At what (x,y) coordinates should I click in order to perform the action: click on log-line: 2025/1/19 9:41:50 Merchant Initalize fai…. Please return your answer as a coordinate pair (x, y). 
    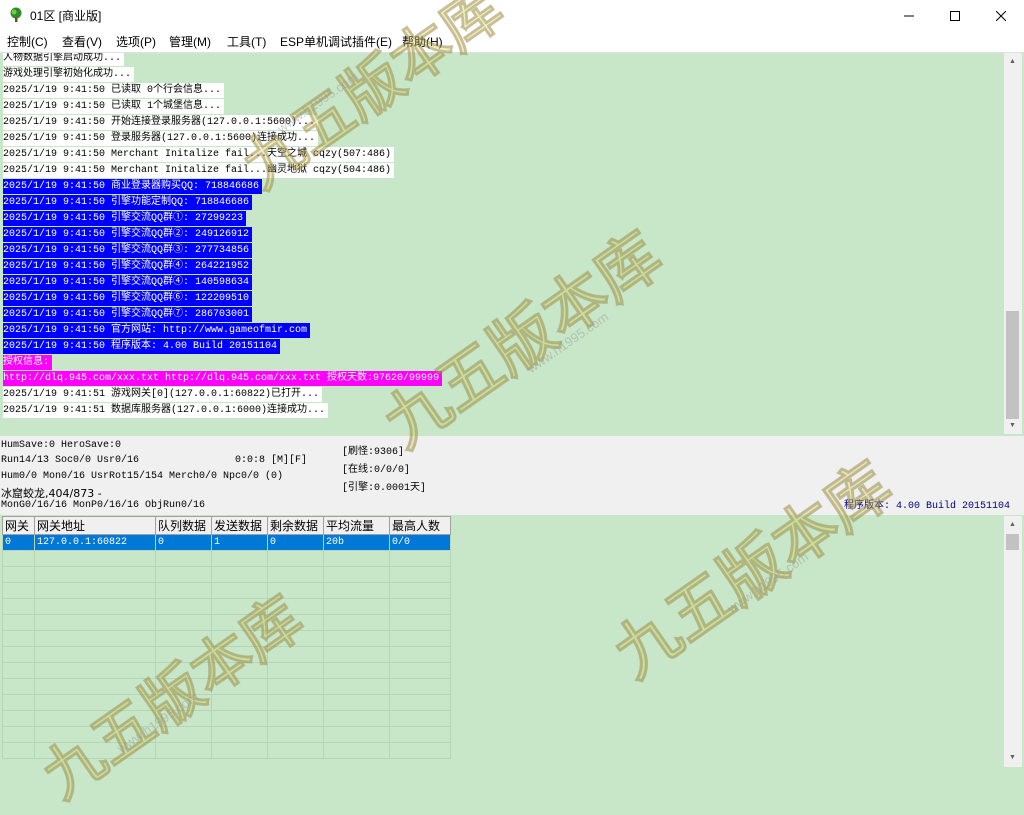
    Looking at the image, I should click on (199, 154).